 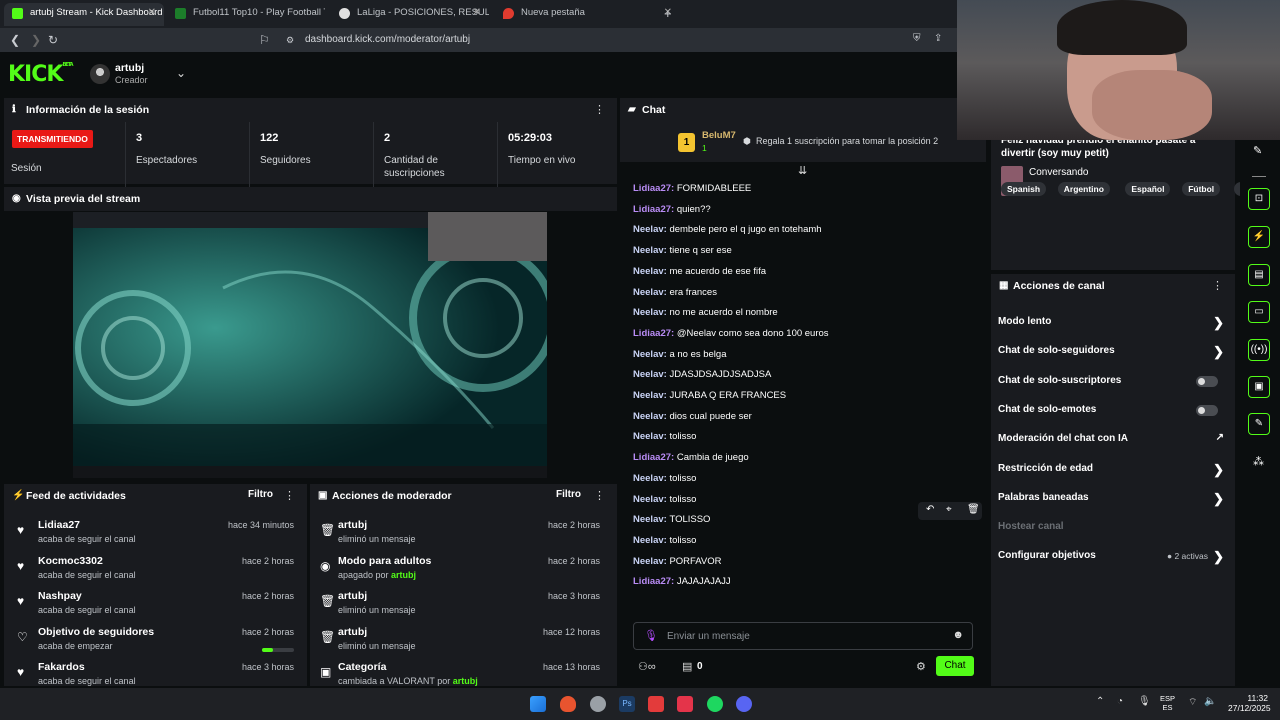 What do you see at coordinates (598, 704) in the screenshot?
I see `obs-icon` at bounding box center [598, 704].